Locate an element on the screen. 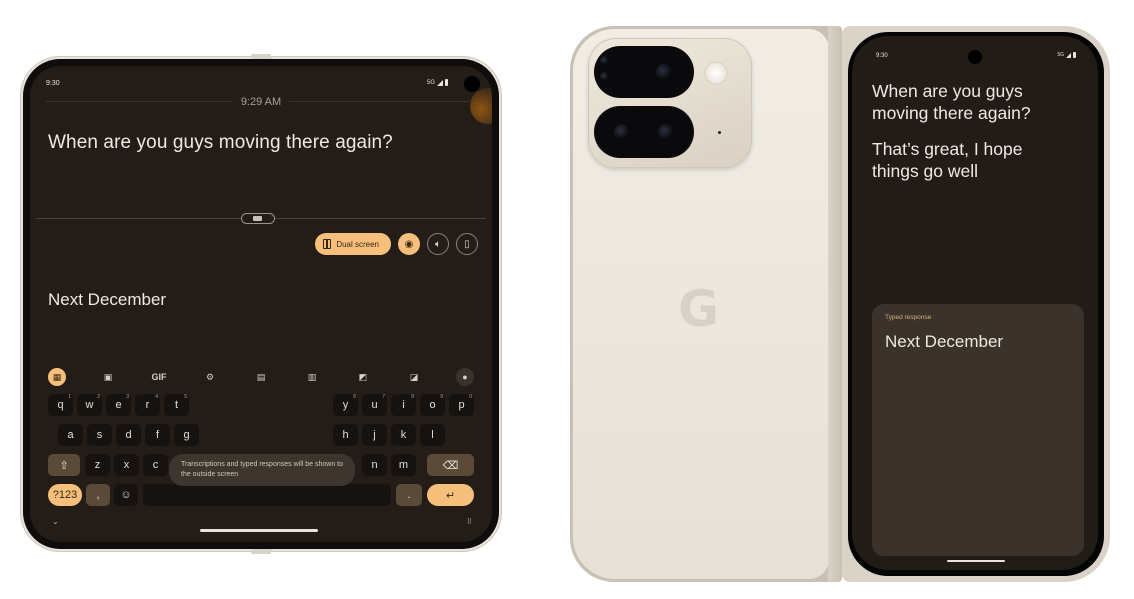 The height and width of the screenshot is (599, 1134). key-n: n is located at coordinates (374, 465).